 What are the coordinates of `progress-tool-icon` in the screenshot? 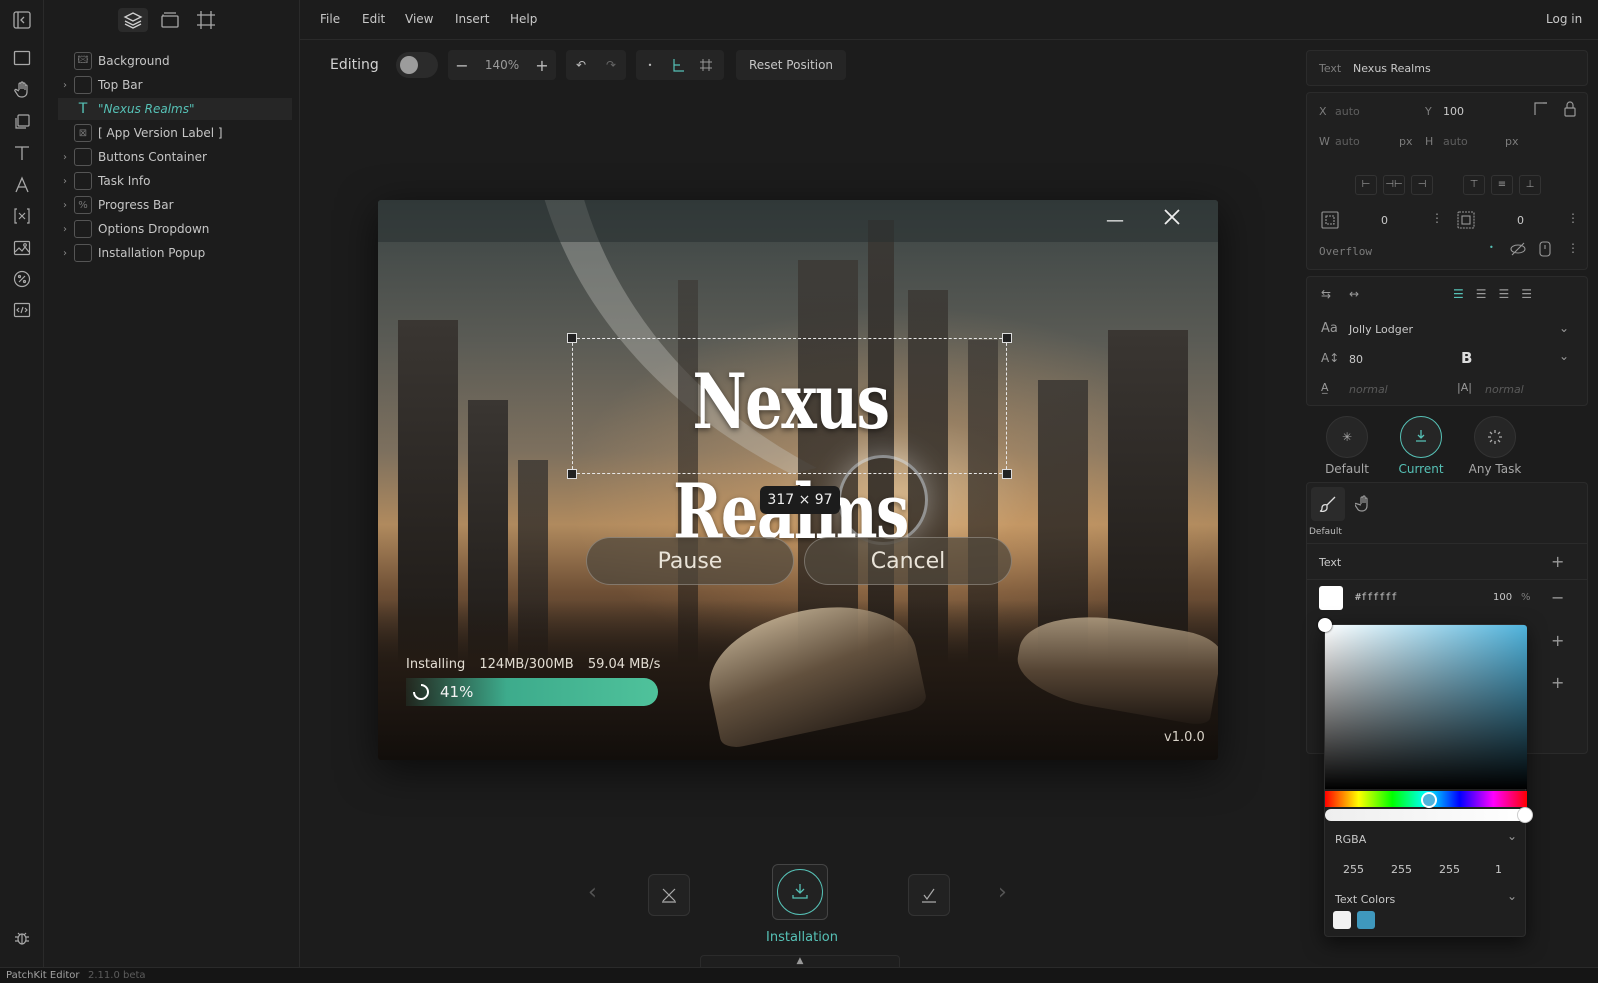 It's located at (22, 279).